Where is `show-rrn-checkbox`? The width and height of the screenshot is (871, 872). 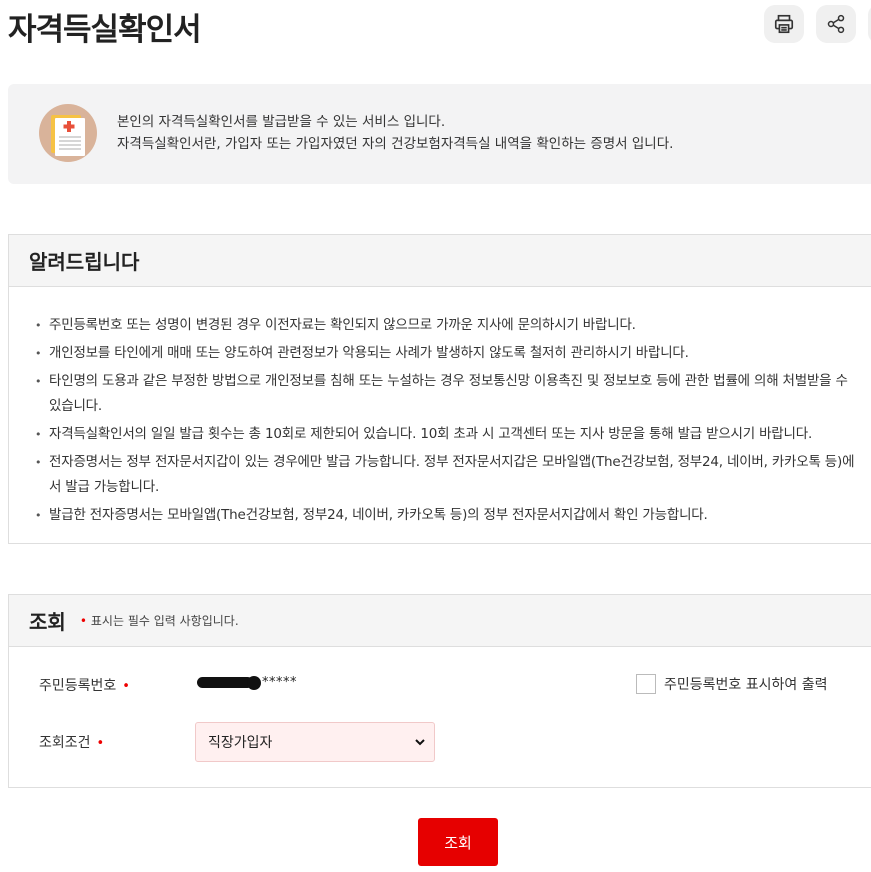
show-rrn-checkbox is located at coordinates (646, 684).